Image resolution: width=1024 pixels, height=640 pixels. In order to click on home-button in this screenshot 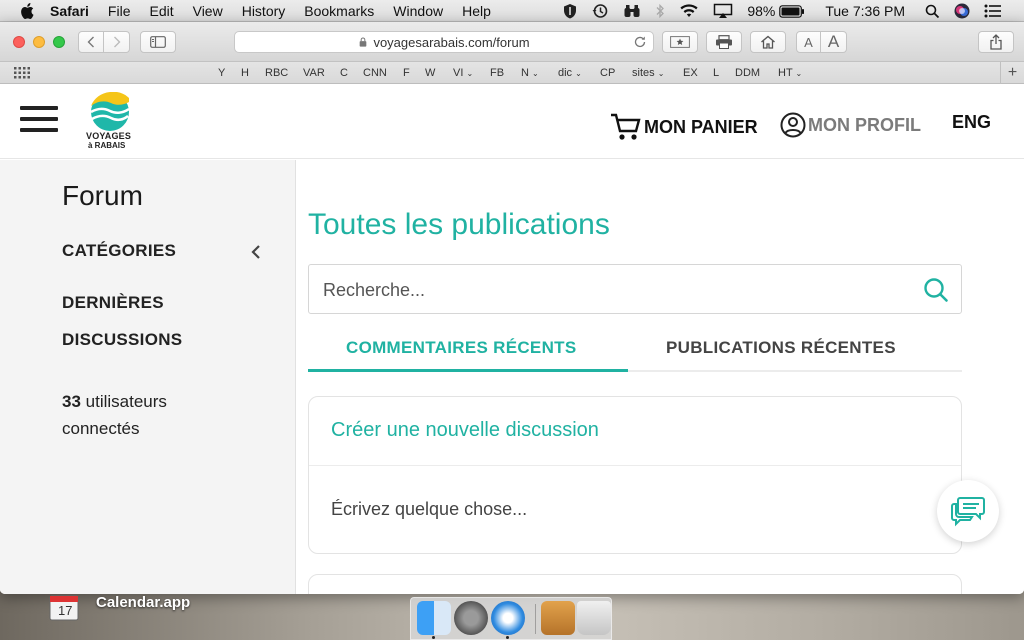, I will do `click(768, 42)`.